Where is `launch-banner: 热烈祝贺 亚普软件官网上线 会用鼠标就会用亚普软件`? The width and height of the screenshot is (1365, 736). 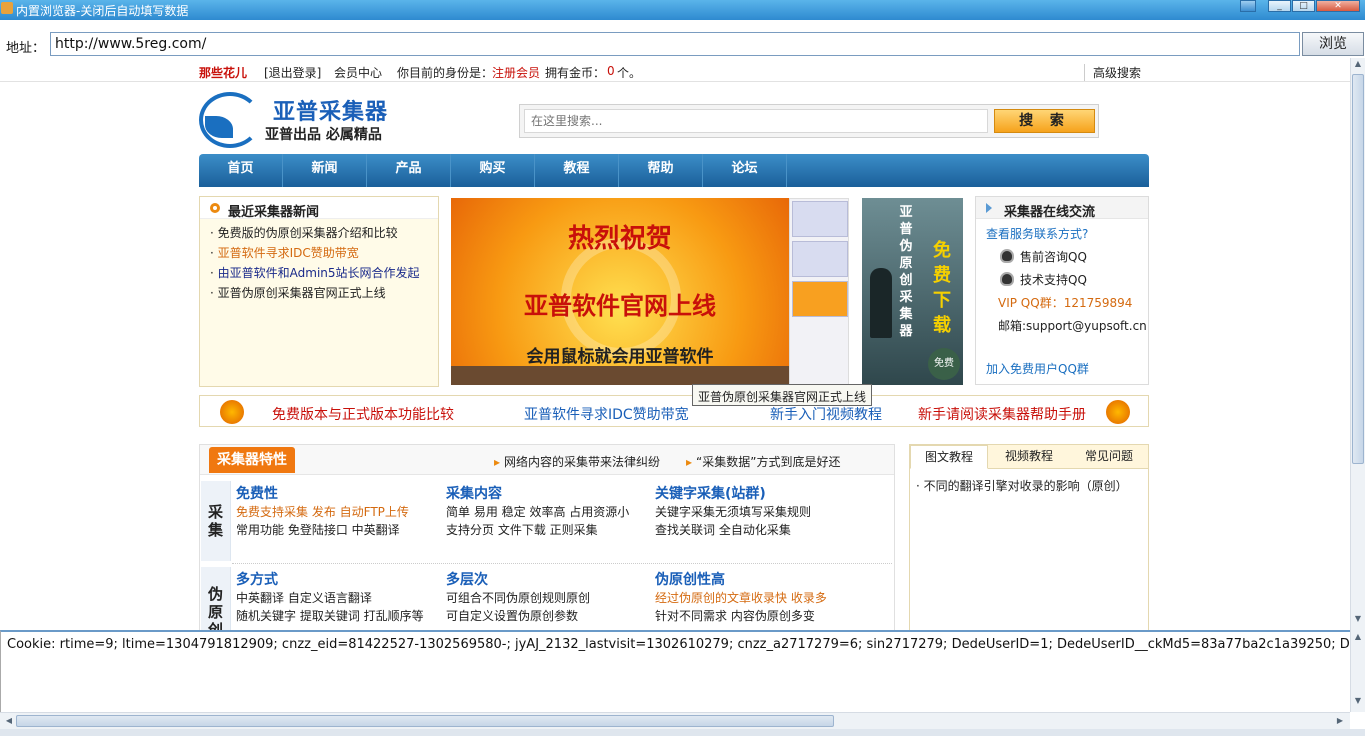
launch-banner: 热烈祝贺 亚普软件官网上线 会用鼠标就会用亚普软件 is located at coordinates (620, 291).